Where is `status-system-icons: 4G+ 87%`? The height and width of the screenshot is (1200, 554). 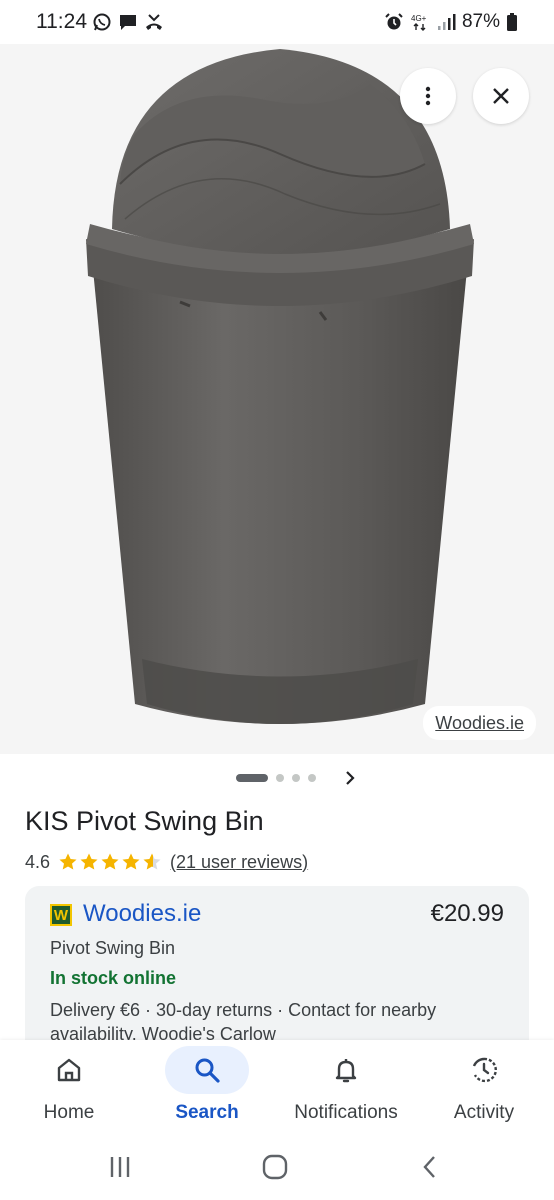
status-system-icons: 4G+ 87% is located at coordinates (451, 22).